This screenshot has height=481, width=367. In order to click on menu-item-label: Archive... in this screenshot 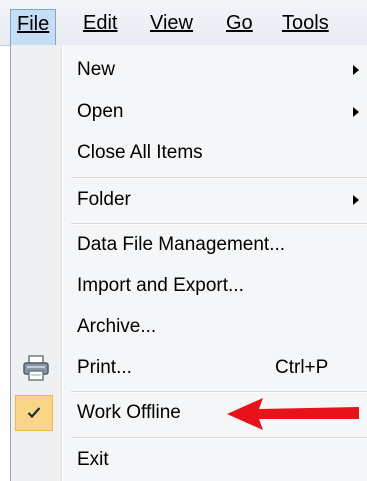, I will do `click(117, 326)`.